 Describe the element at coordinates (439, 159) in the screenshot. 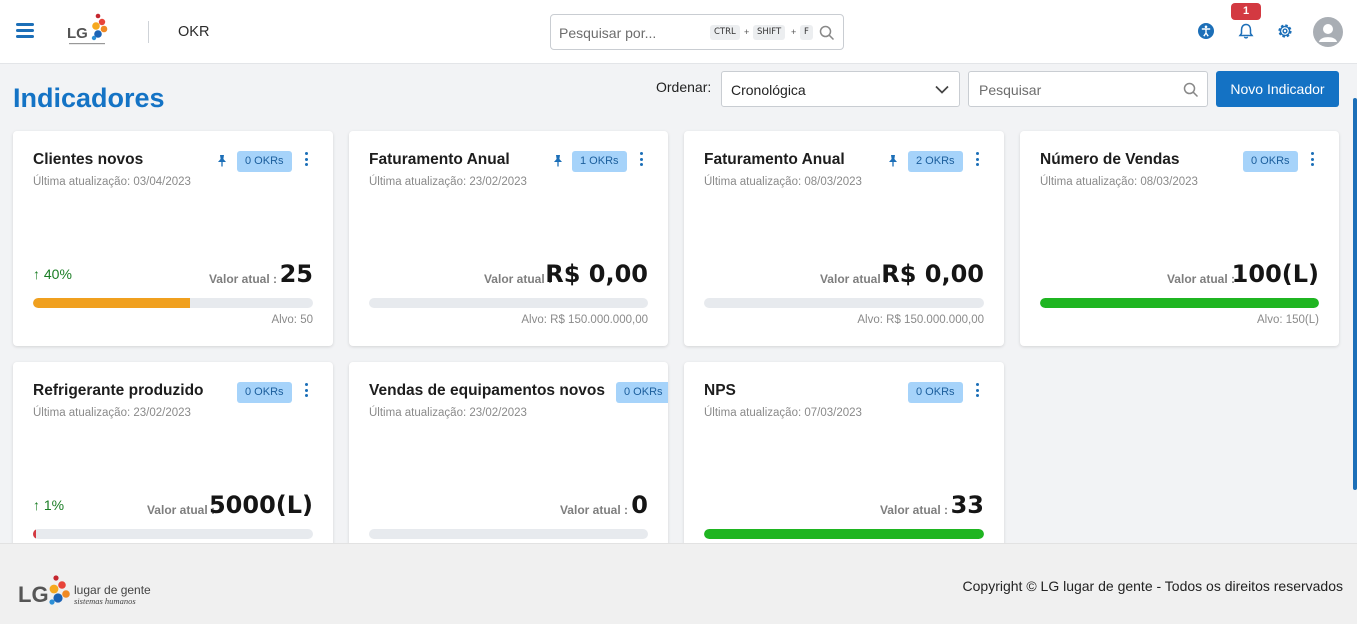

I see `indicator-title: Faturamento Anual` at that location.